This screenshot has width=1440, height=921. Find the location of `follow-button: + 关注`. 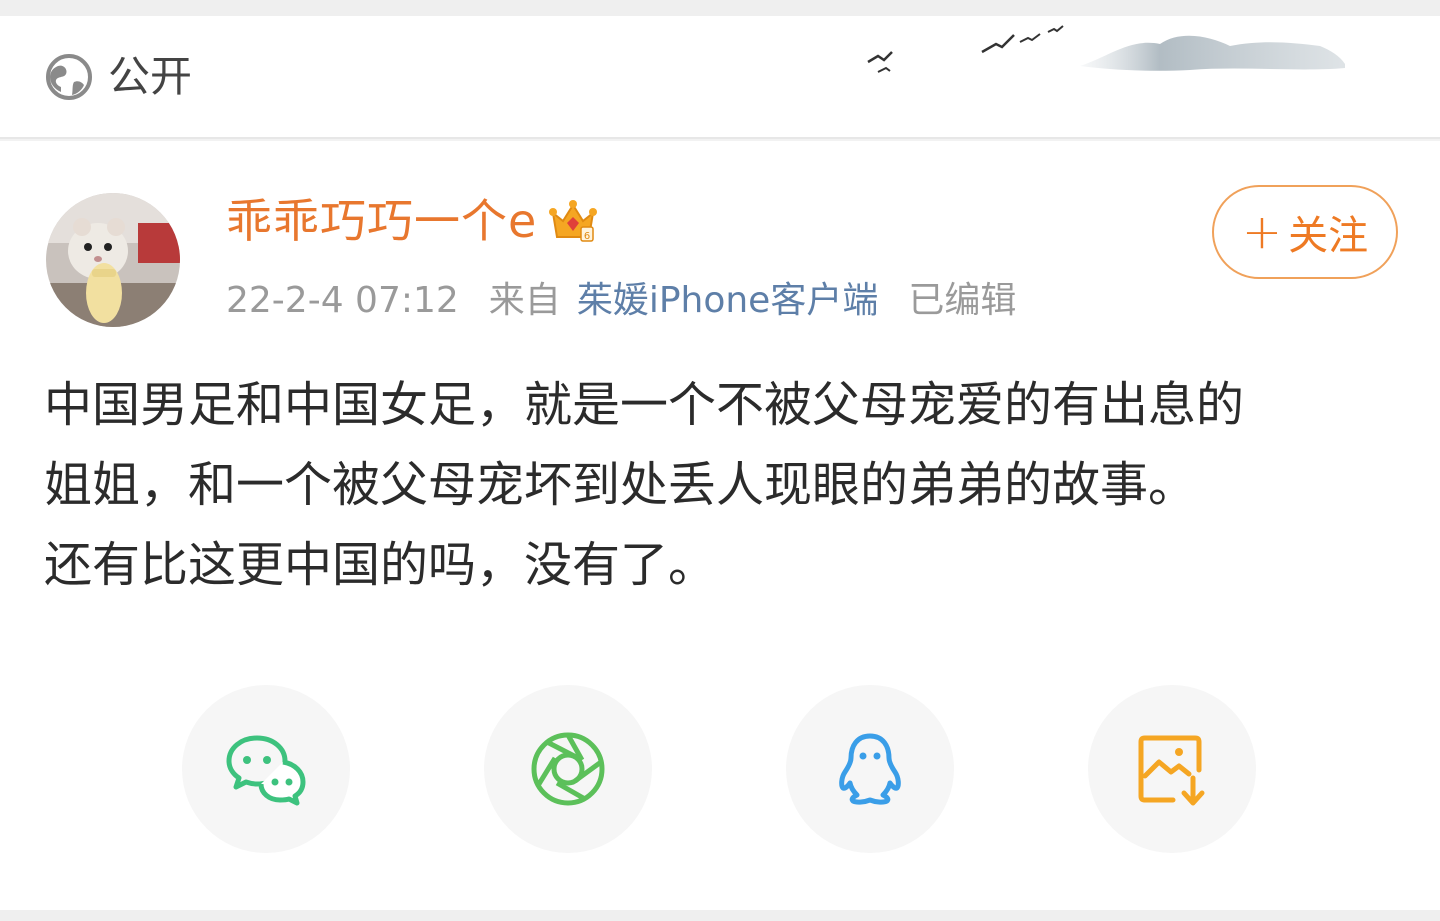

follow-button: + 关注 is located at coordinates (1305, 232).